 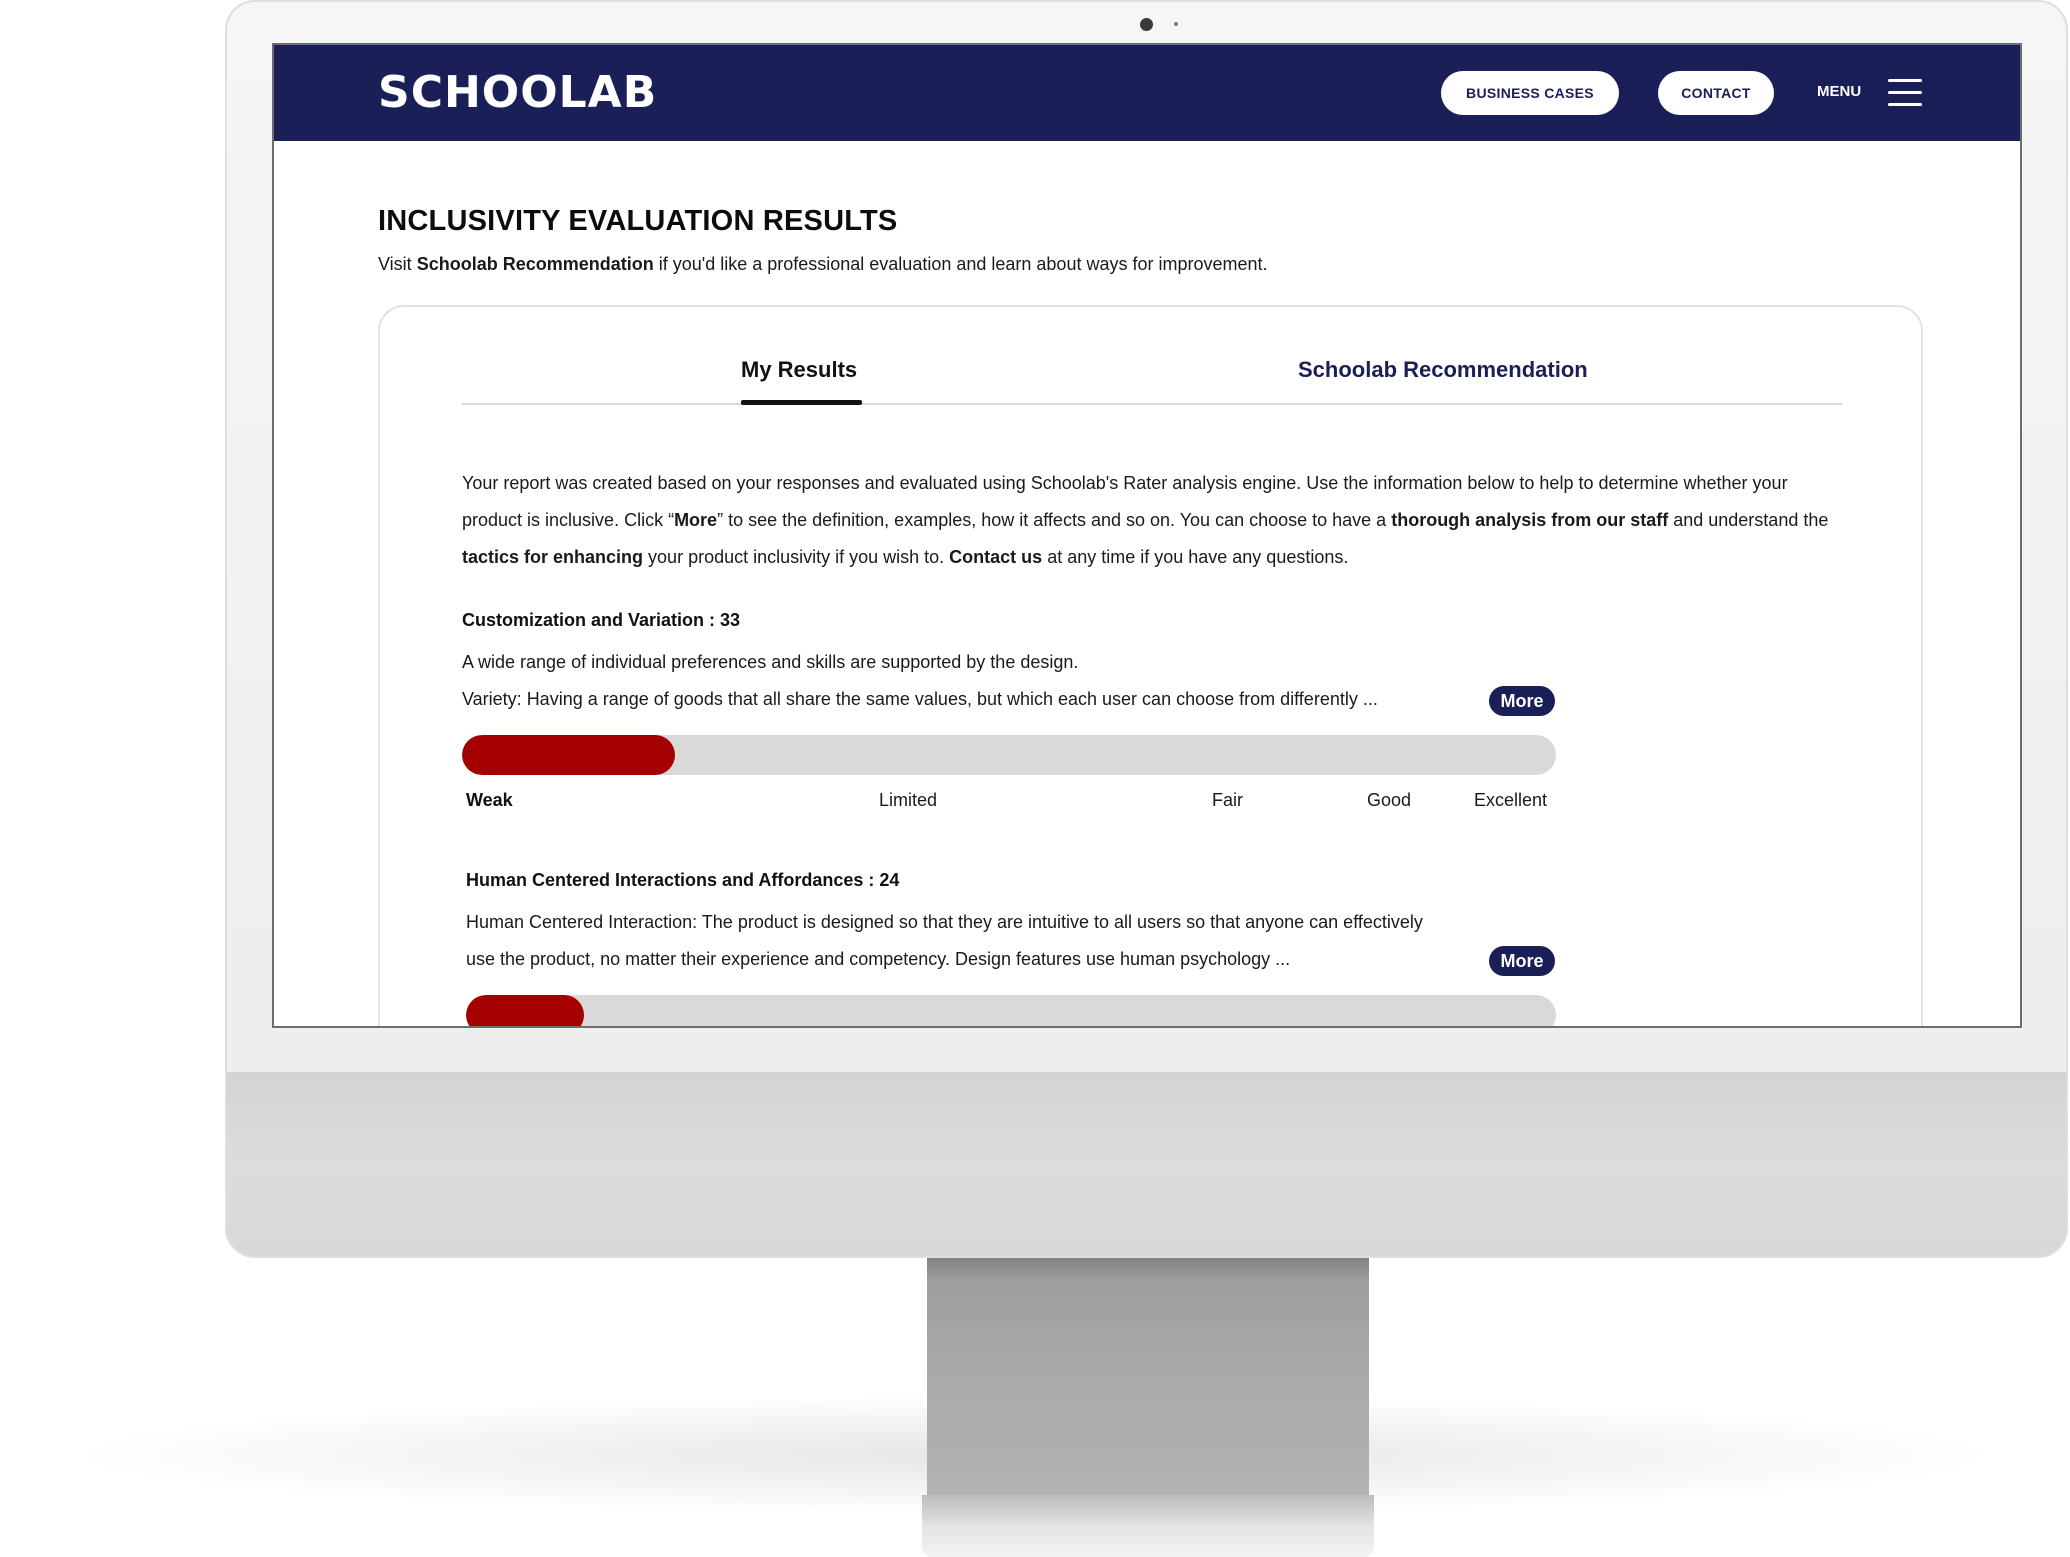 I want to click on subtitle-prefix: Visit, so click(x=397, y=264).